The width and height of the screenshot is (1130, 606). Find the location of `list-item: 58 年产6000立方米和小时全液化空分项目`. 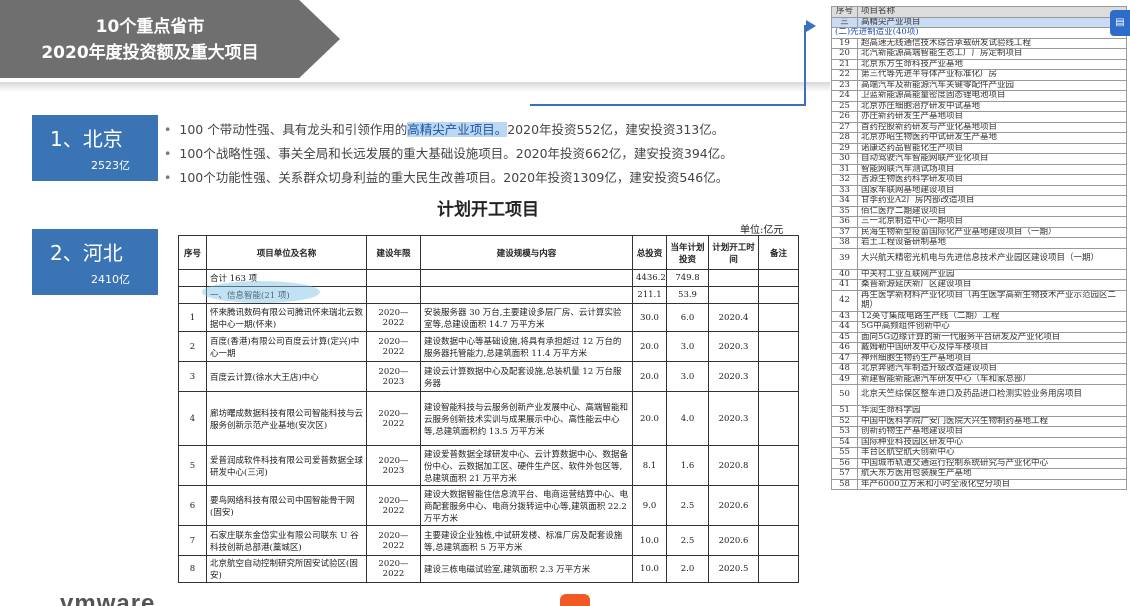

list-item: 58 年产6000立方米和小时全液化空分项目 is located at coordinates (979, 484).